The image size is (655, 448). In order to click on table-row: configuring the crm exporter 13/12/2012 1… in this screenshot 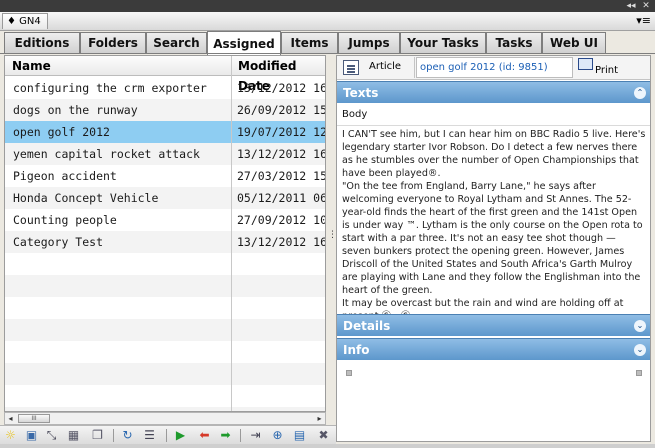, I will do `click(165, 88)`.